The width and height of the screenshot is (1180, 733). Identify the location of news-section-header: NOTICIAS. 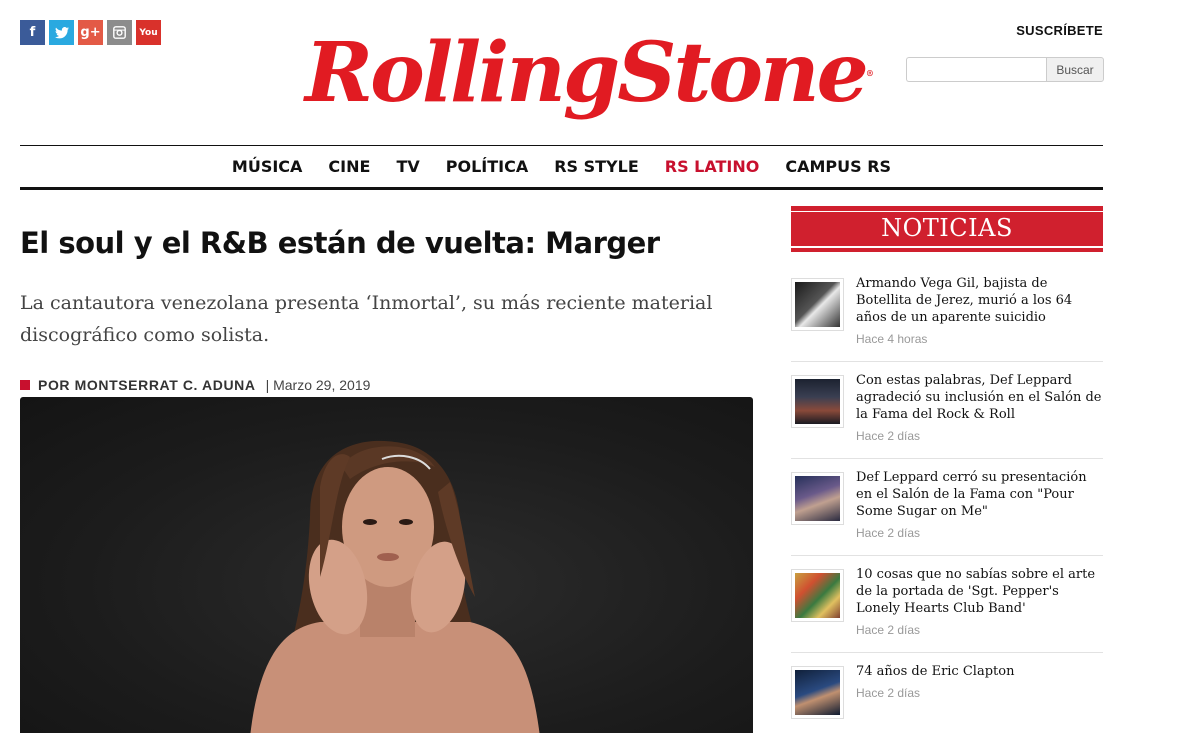
(947, 230).